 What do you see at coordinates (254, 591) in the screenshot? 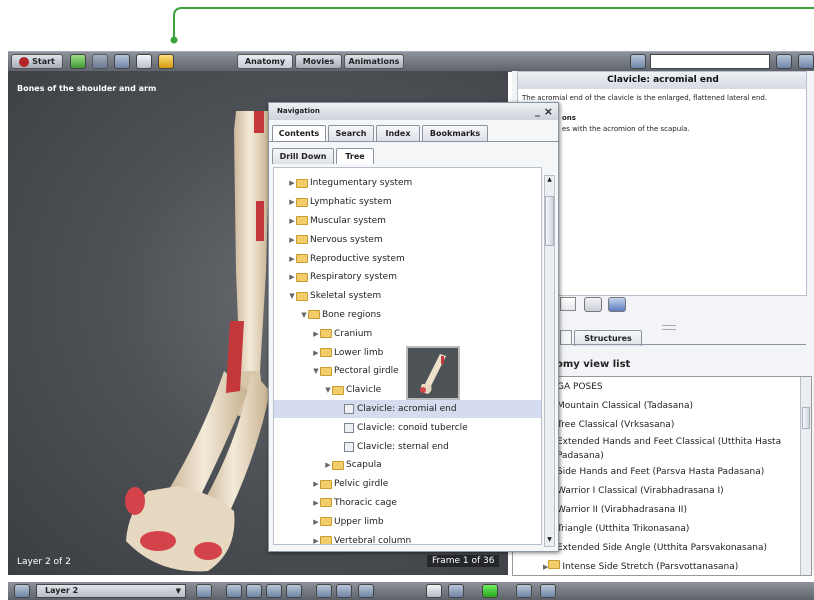
I see `prev-frame-icon` at bounding box center [254, 591].